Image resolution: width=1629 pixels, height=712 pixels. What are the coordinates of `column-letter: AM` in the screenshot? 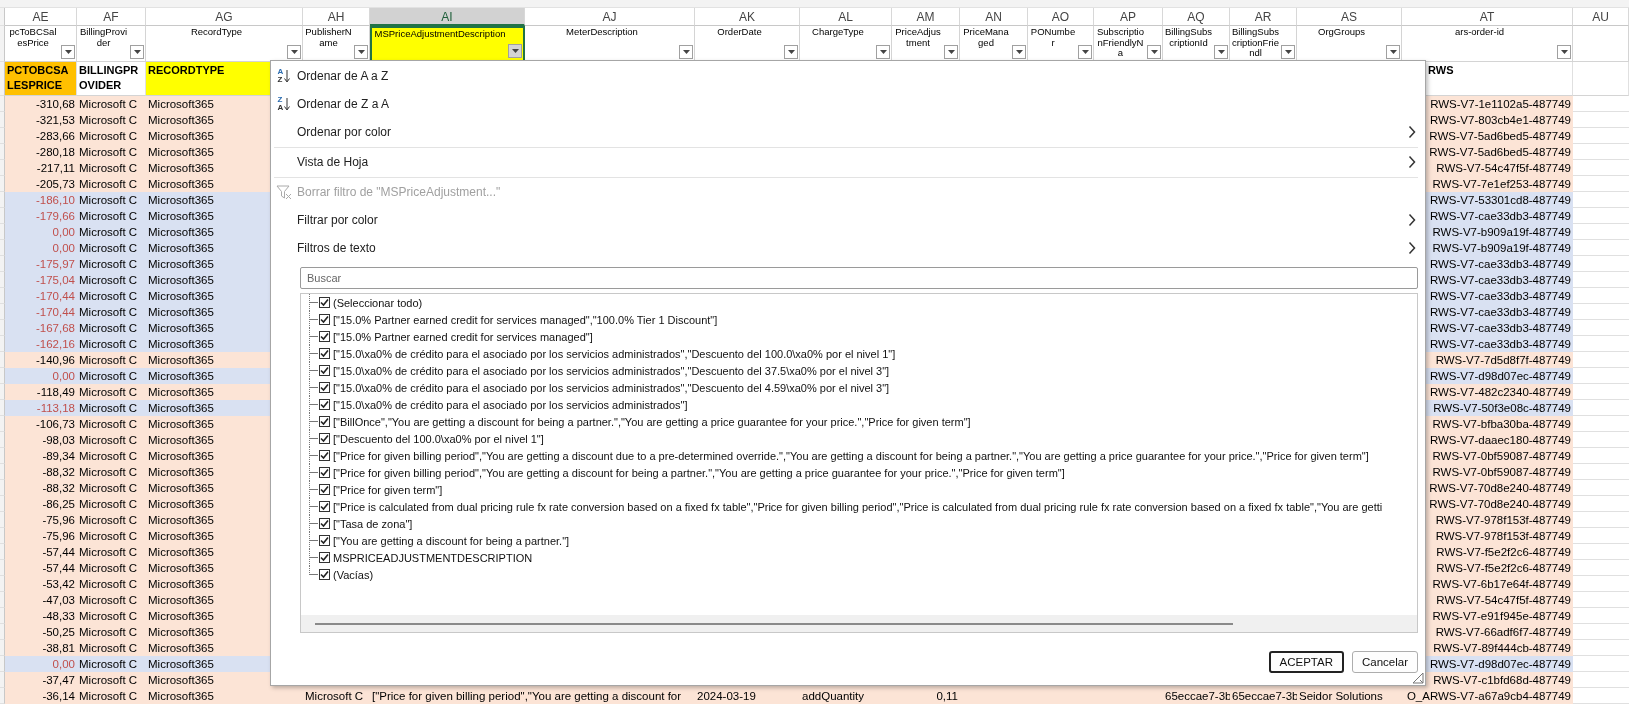 It's located at (926, 17).